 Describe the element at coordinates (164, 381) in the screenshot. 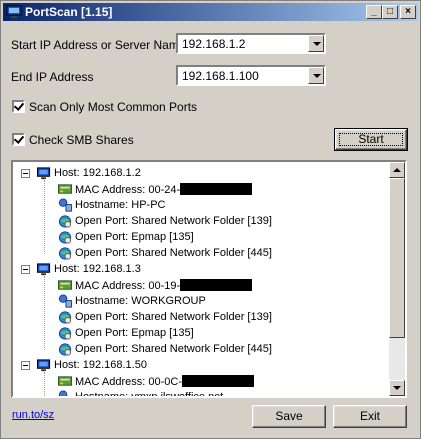

I see `tree-item-label: MAC Address: 00-0C-` at that location.